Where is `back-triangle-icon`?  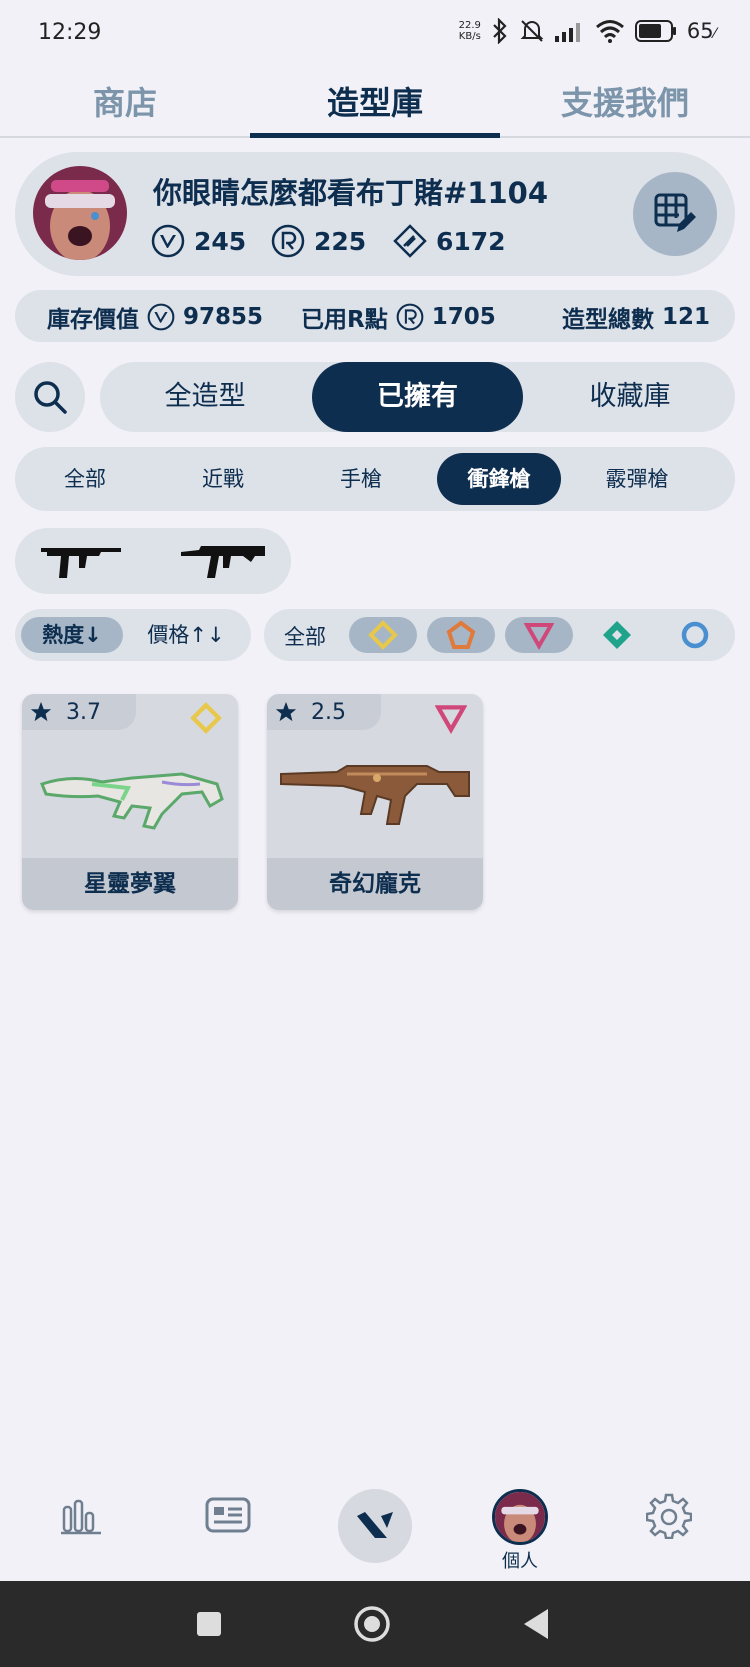
back-triangle-icon is located at coordinates (536, 1624).